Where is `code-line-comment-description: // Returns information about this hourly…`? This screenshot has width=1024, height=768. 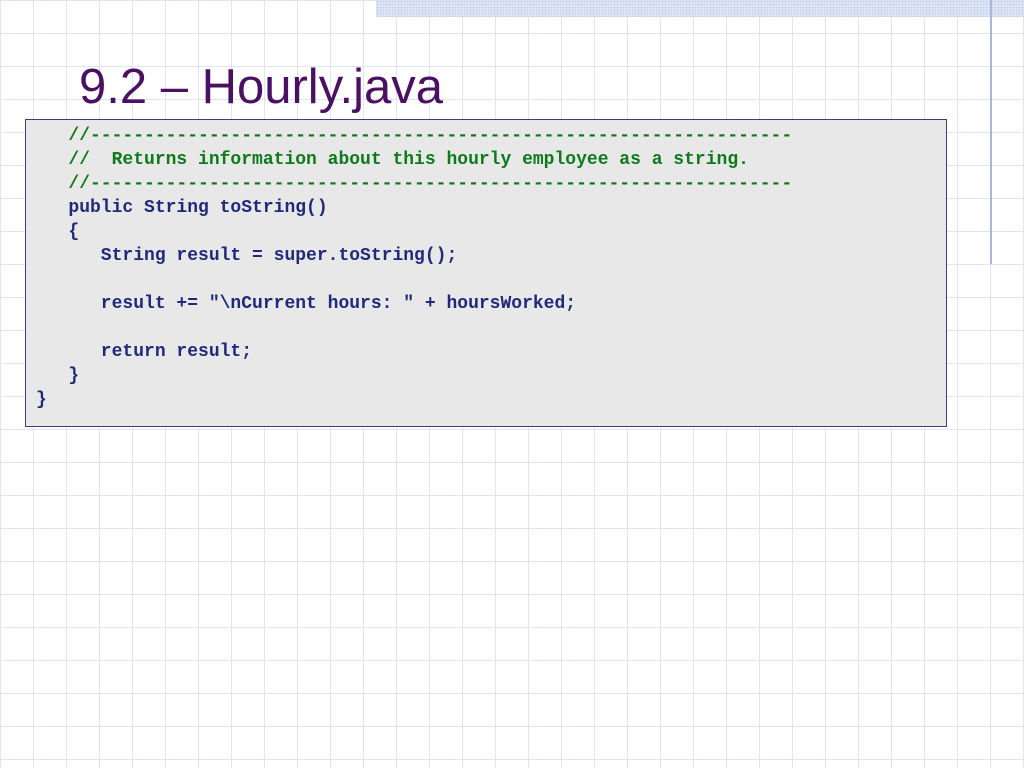 code-line-comment-description: // Returns information about this hourly… is located at coordinates (392, 160).